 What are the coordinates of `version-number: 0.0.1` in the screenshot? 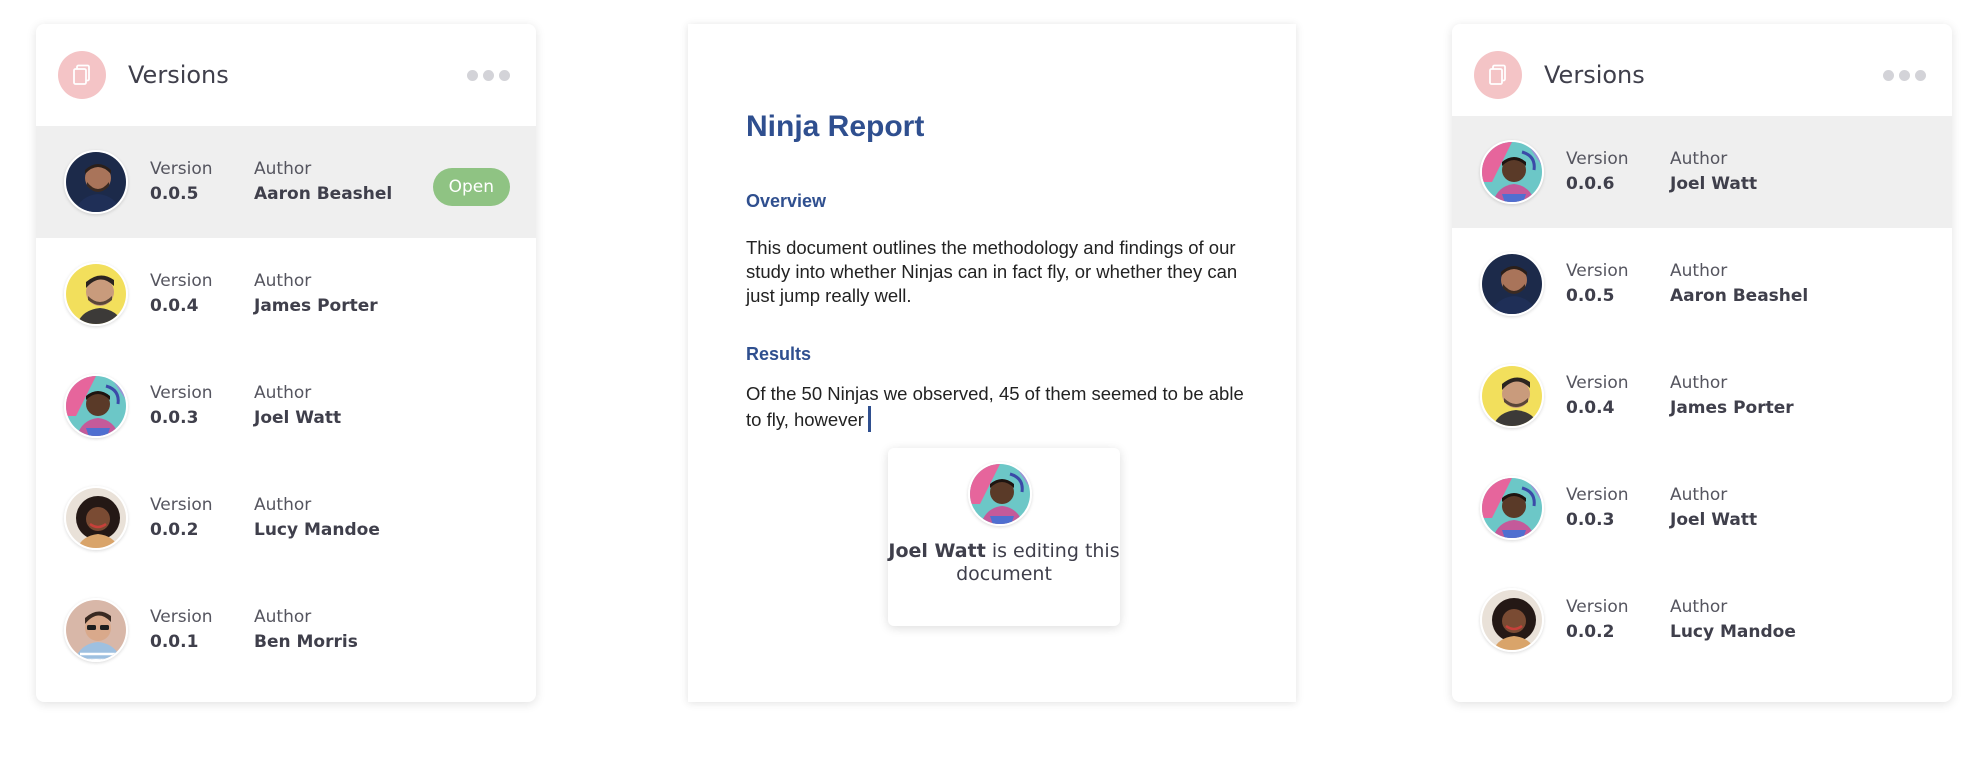 It's located at (174, 642).